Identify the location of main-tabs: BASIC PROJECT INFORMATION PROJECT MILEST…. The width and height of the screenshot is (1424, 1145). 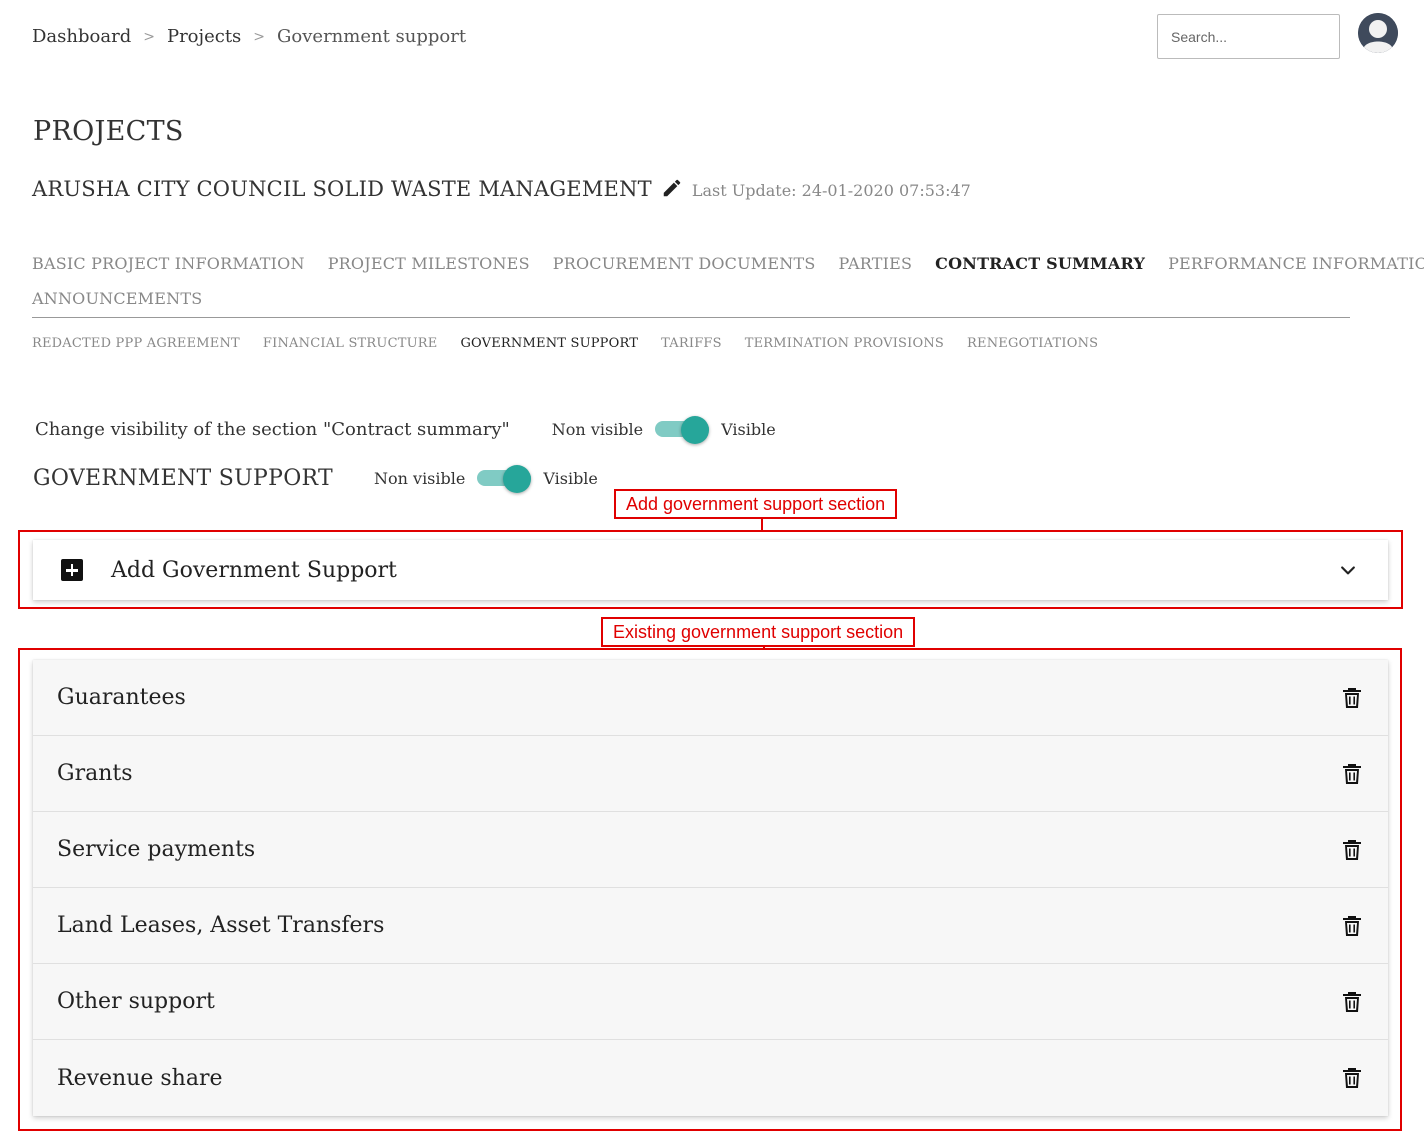
(728, 281).